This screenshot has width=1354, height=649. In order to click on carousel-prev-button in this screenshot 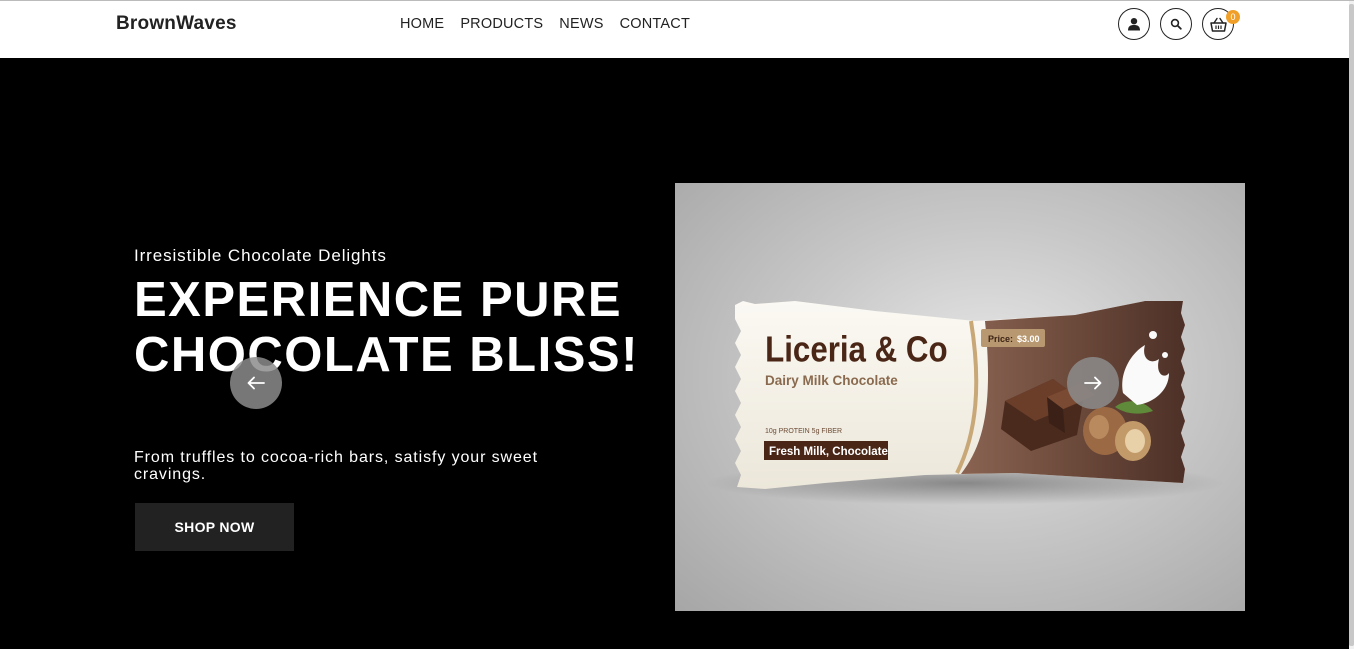, I will do `click(256, 383)`.